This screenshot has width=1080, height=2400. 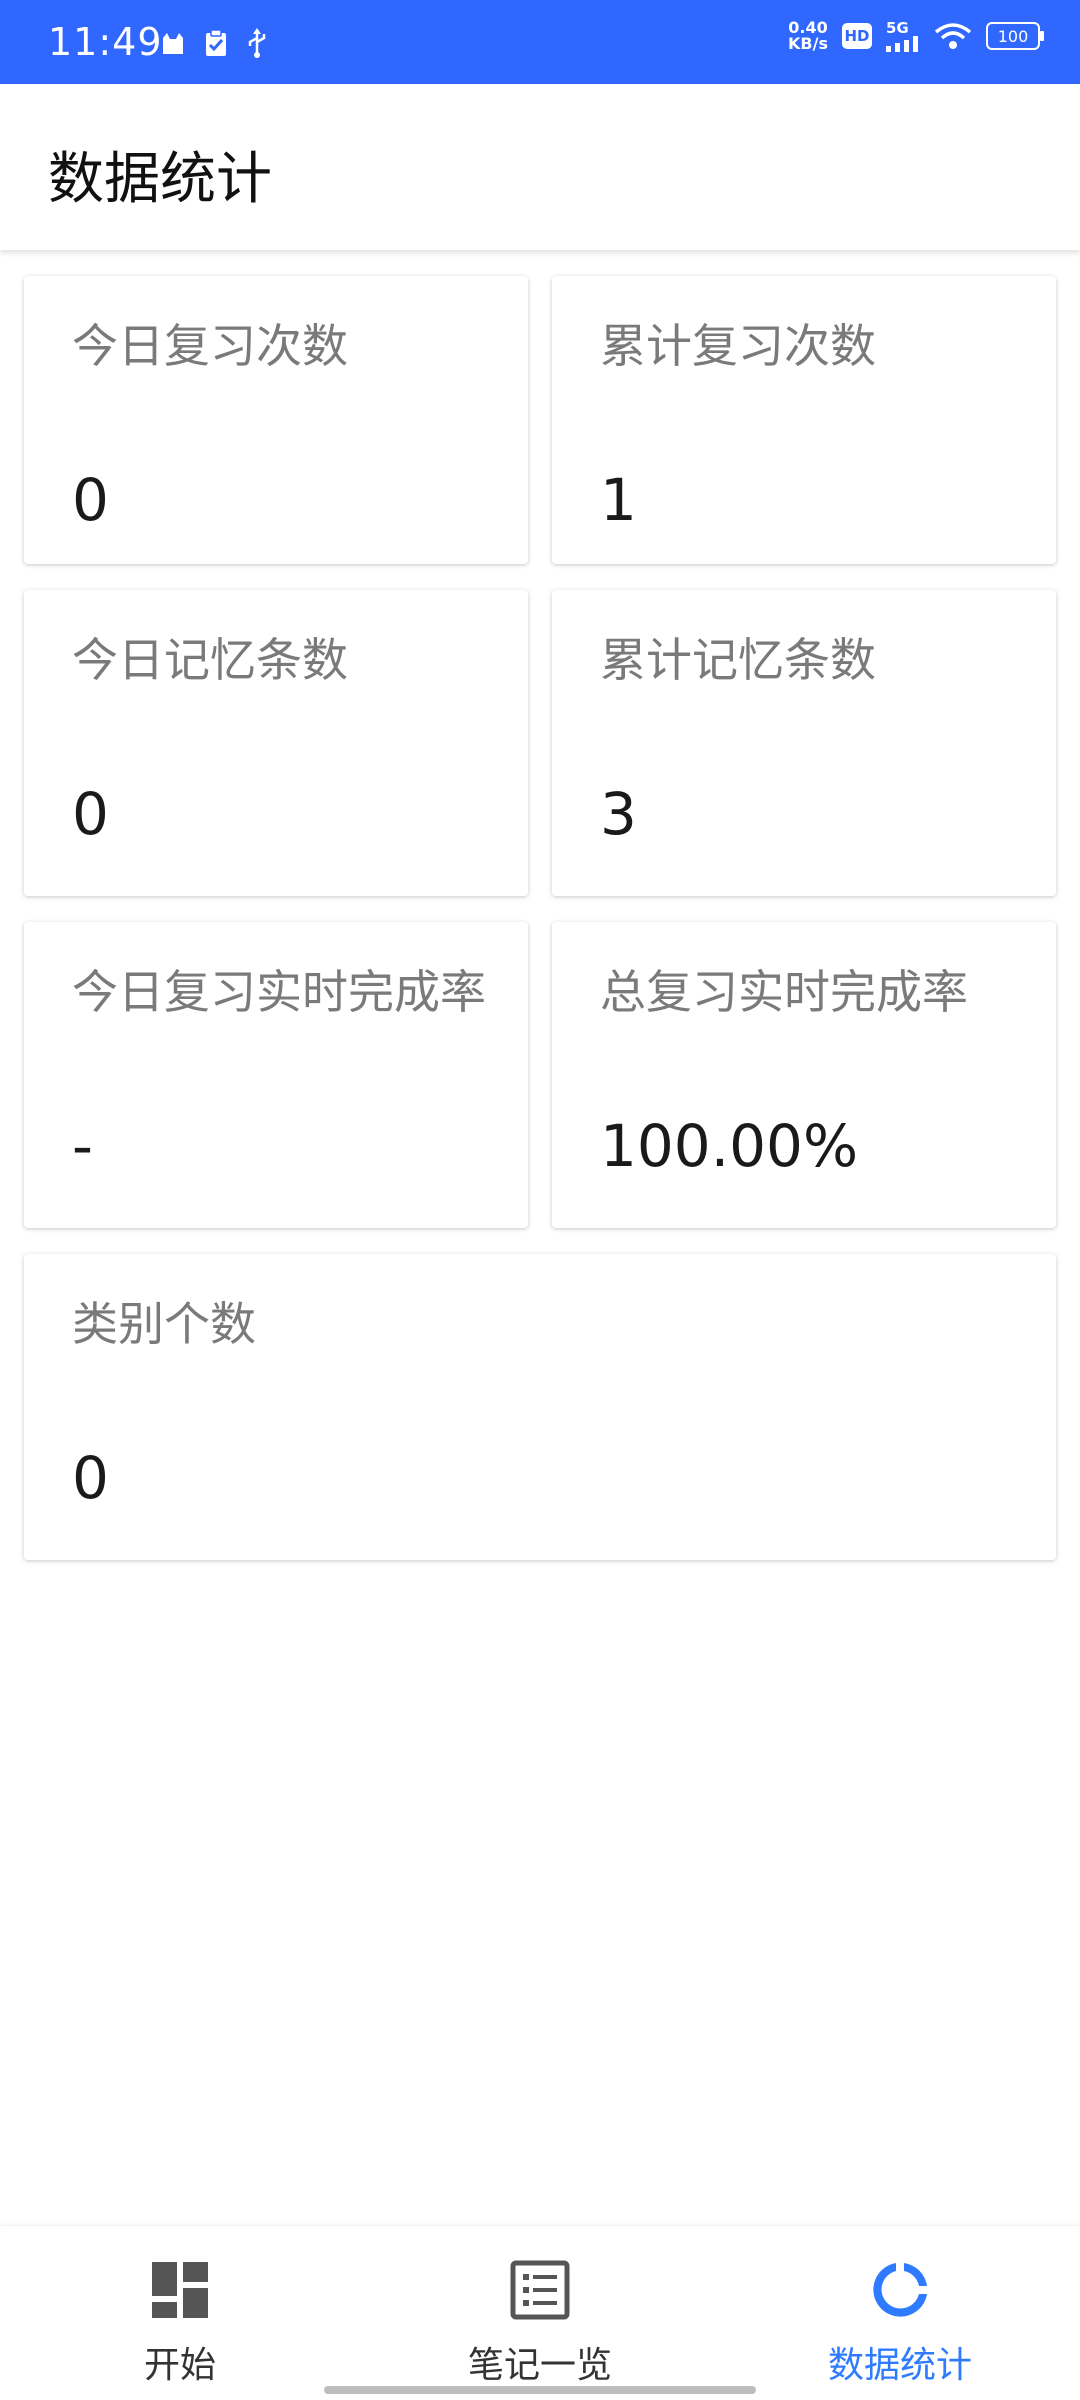 I want to click on cellular-signal: 5G, so click(x=903, y=35).